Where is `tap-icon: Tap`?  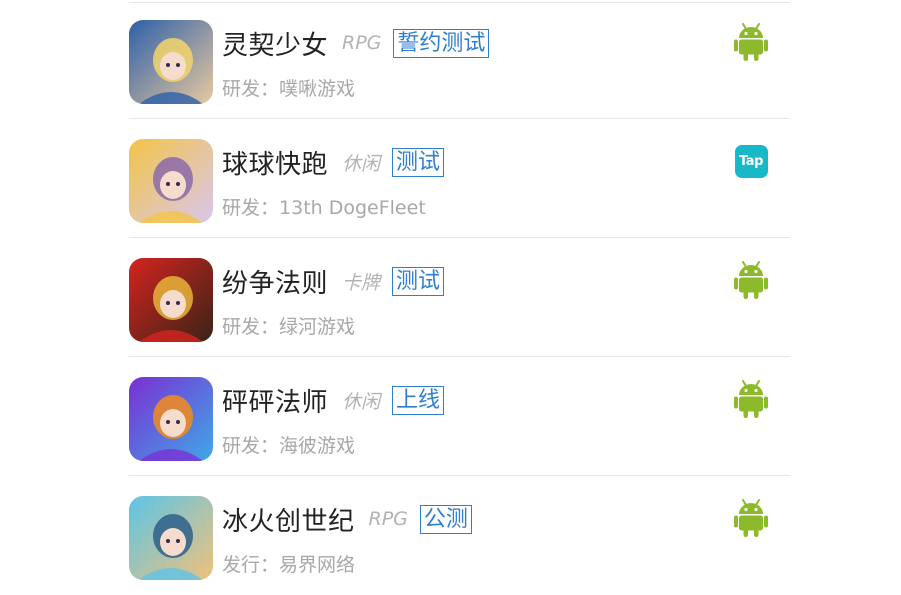 tap-icon: Tap is located at coordinates (751, 161).